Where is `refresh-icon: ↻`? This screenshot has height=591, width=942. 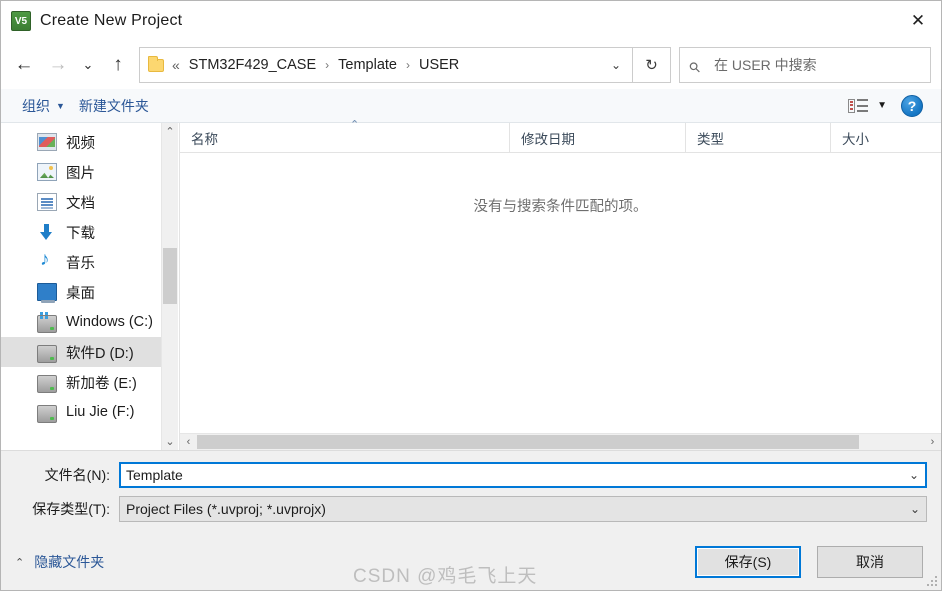
refresh-icon: ↻ is located at coordinates (652, 65).